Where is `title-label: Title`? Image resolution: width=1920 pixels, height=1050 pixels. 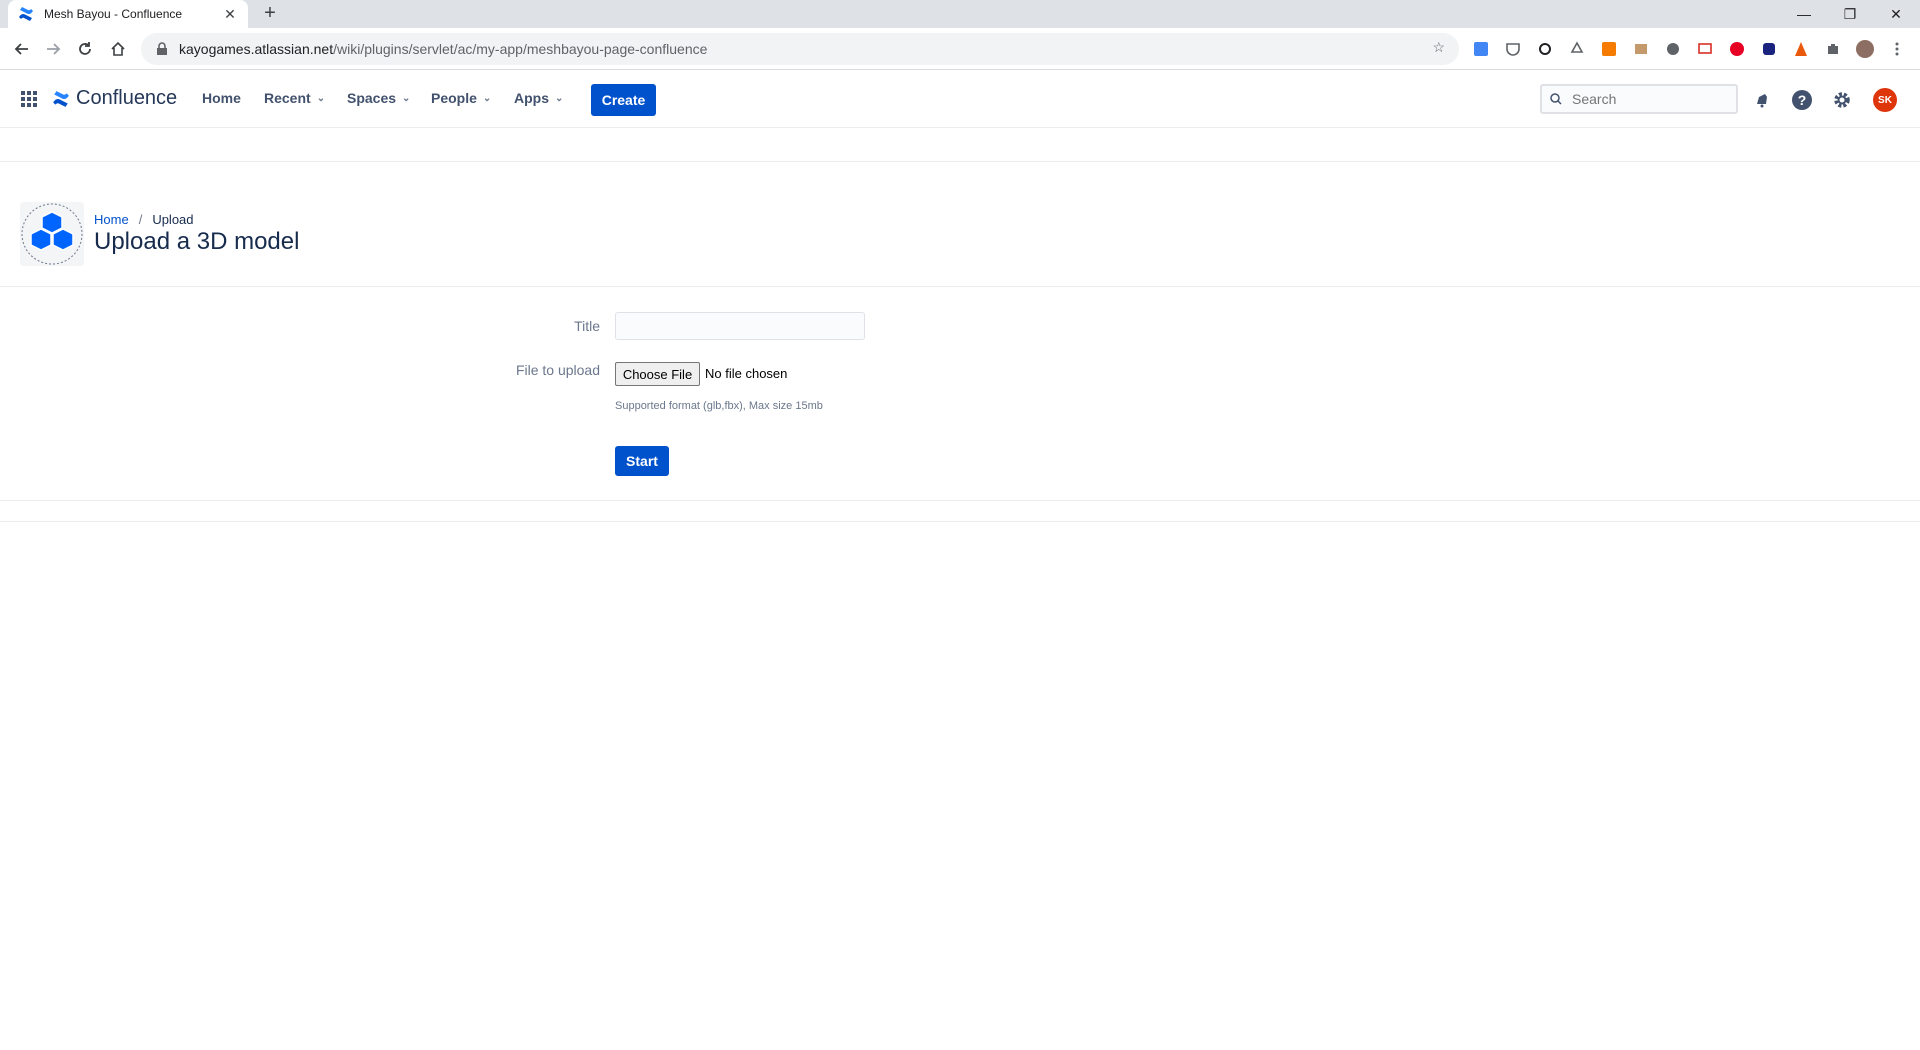
title-label: Title is located at coordinates (587, 326).